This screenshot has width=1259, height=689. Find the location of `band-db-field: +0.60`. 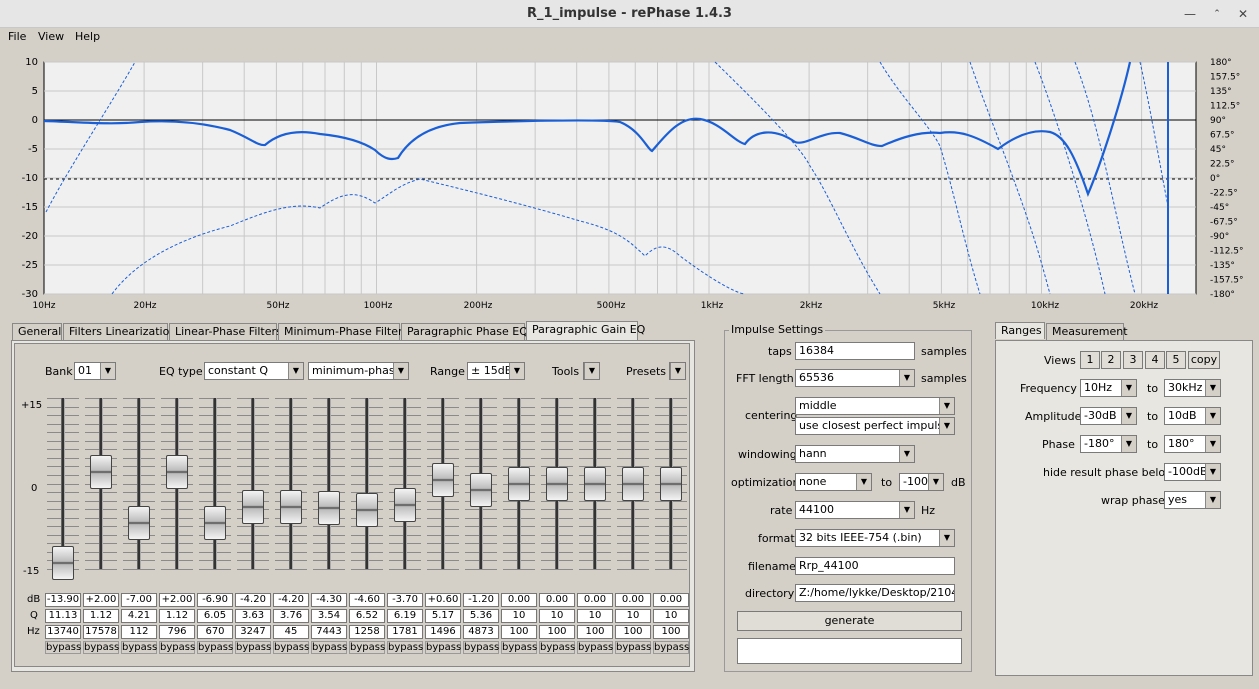

band-db-field: +0.60 is located at coordinates (443, 600).